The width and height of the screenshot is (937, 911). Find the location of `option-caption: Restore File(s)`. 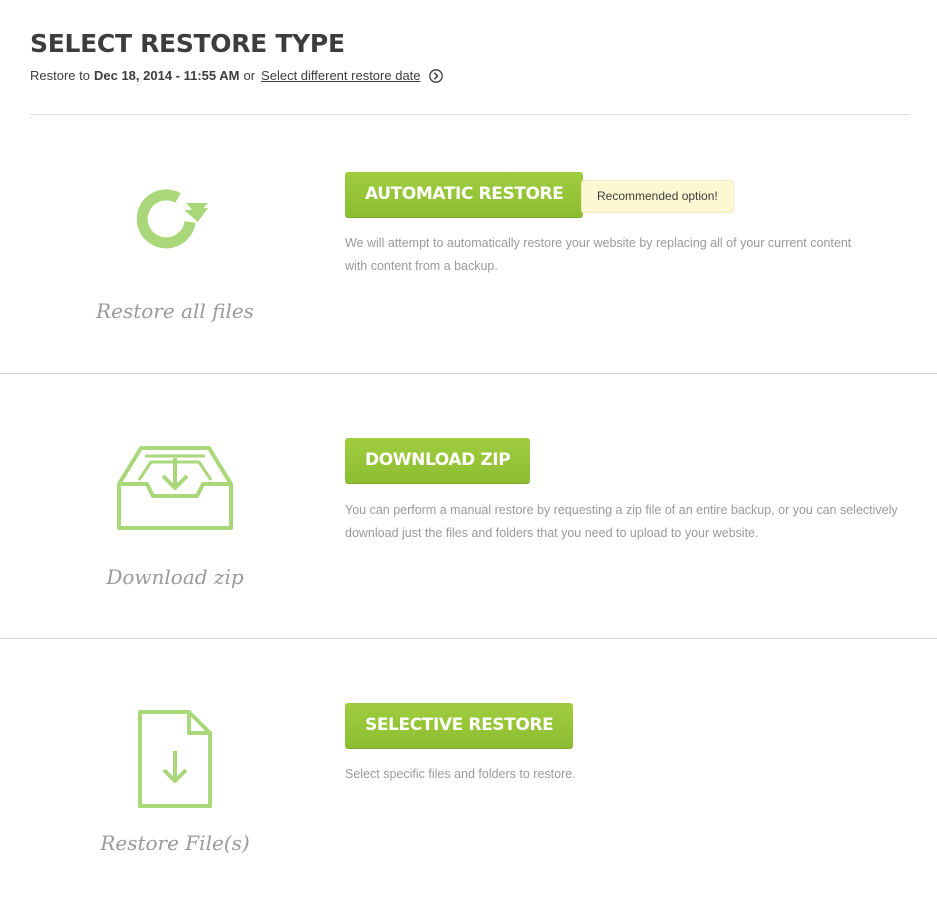

option-caption: Restore File(s) is located at coordinates (175, 843).